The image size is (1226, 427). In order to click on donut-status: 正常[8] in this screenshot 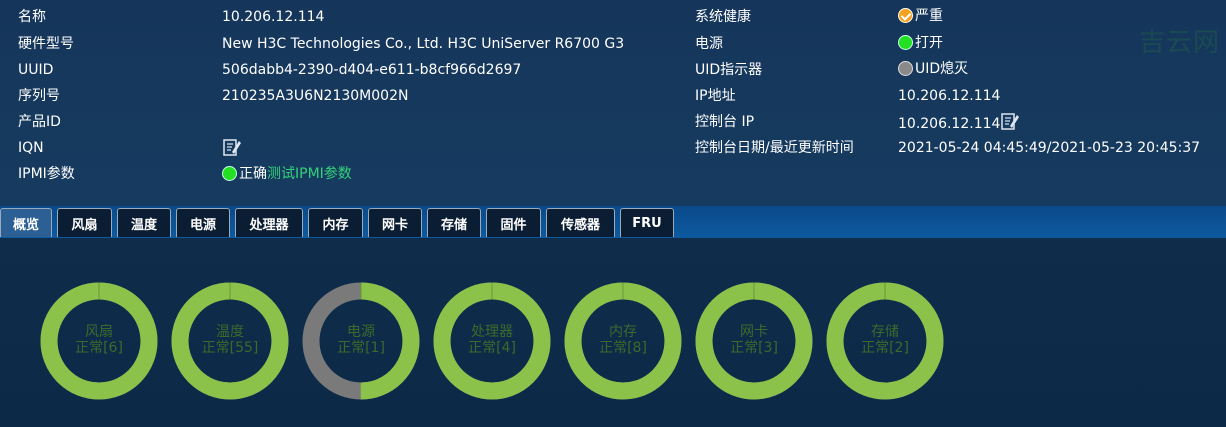, I will do `click(623, 348)`.